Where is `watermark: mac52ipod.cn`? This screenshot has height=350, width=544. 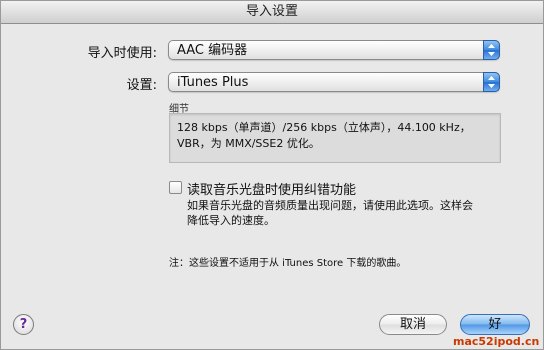 watermark: mac52ipod.cn is located at coordinates (496, 341).